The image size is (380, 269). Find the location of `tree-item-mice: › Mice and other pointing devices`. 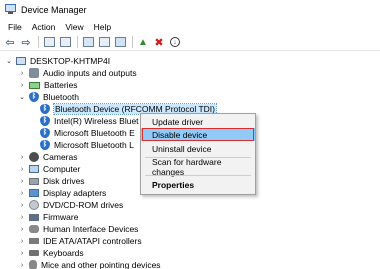

tree-item-mice: › Mice and other pointing devices is located at coordinates (89, 264).